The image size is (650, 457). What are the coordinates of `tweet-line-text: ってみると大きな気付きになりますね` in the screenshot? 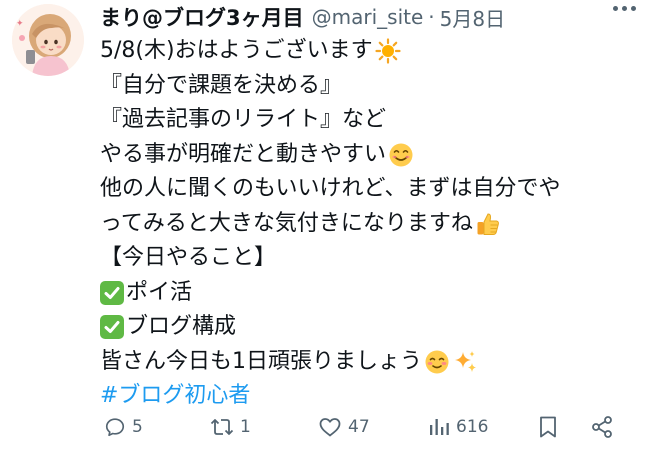 It's located at (286, 223).